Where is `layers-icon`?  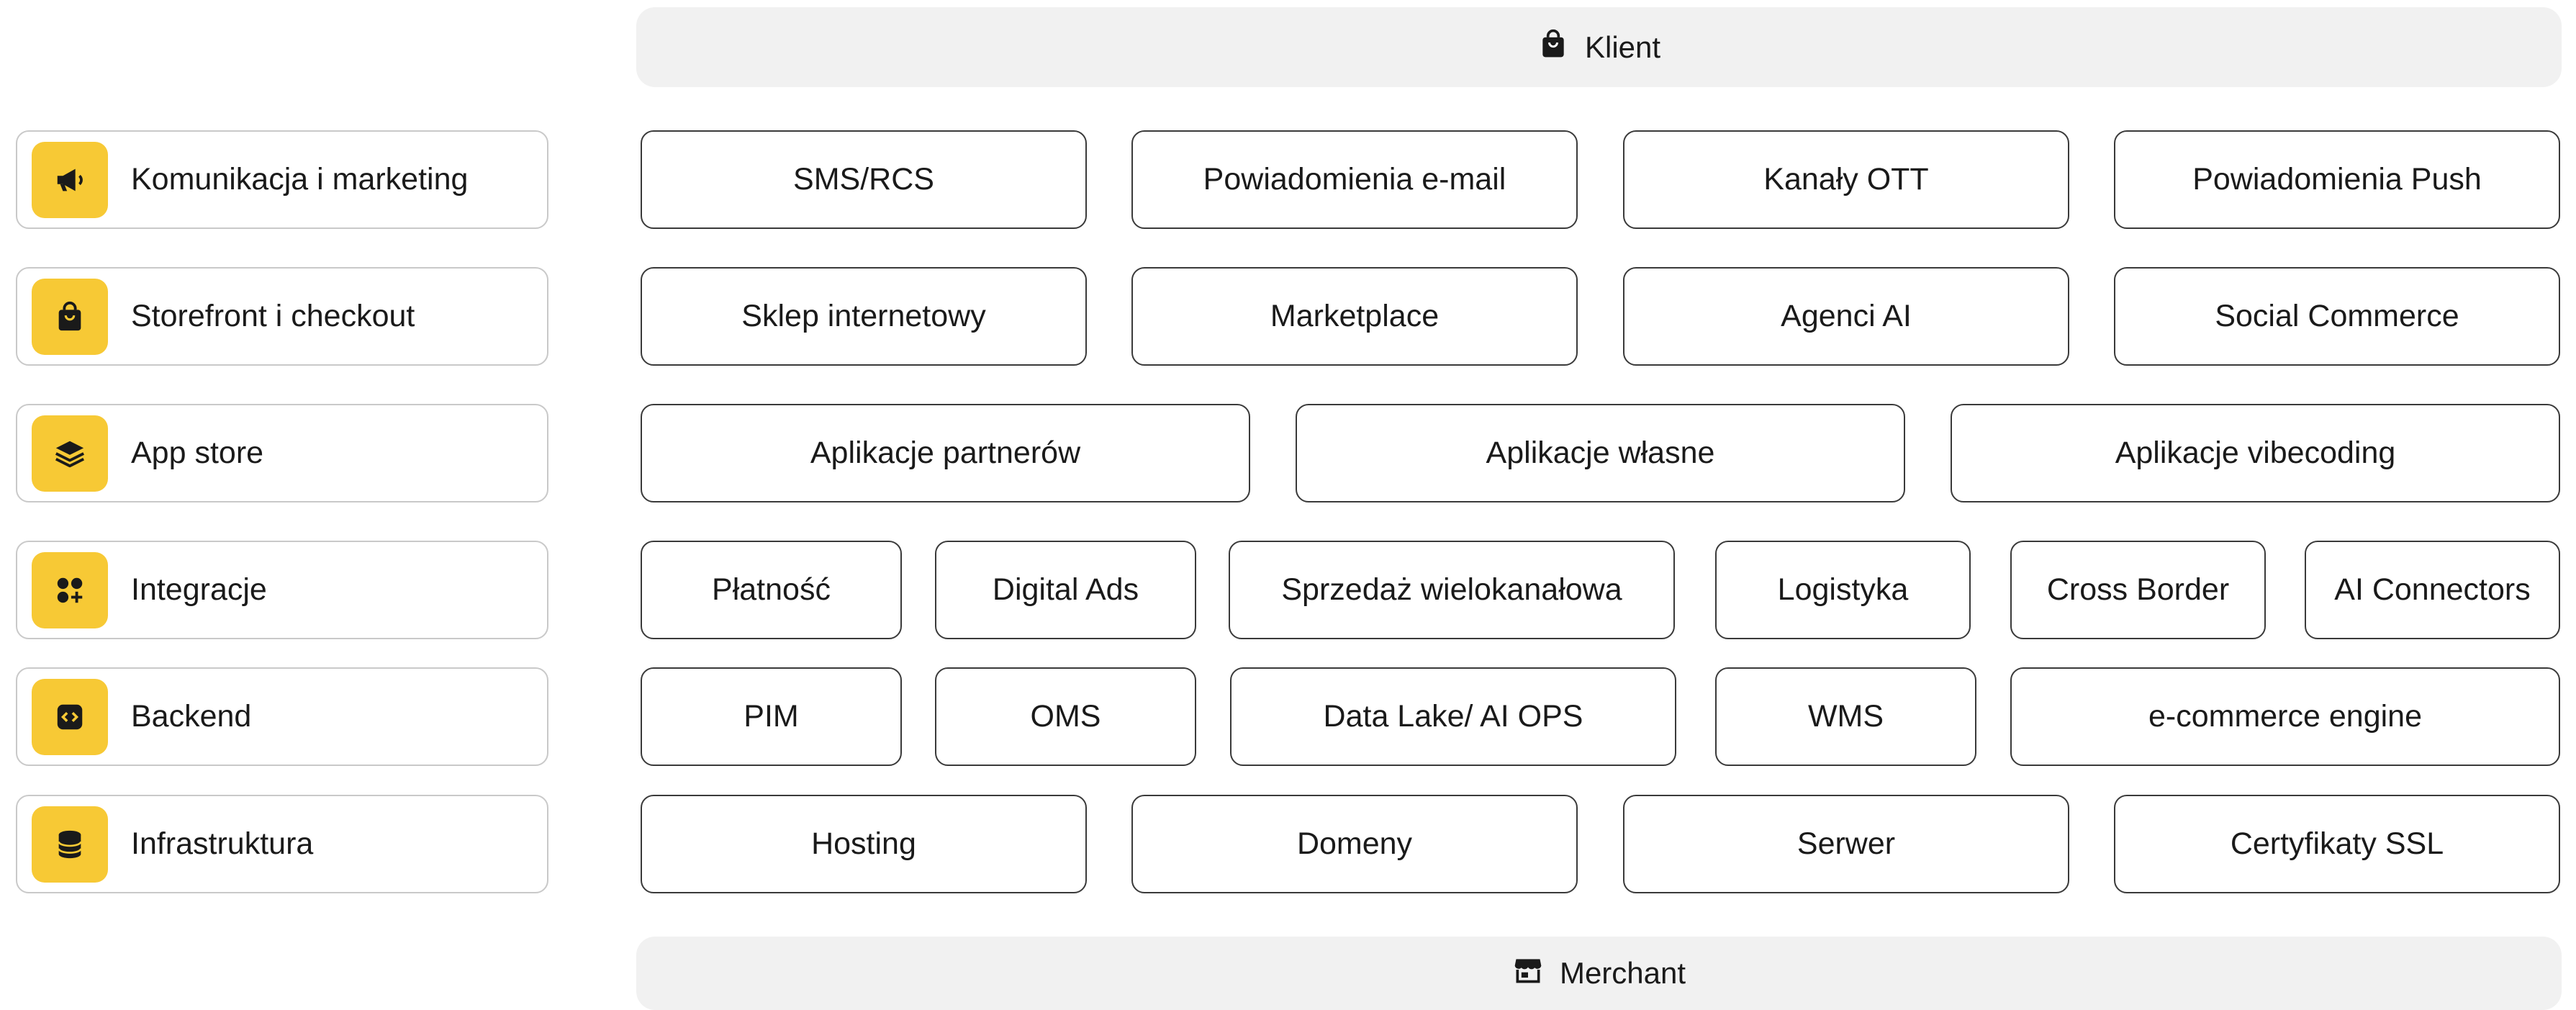 layers-icon is located at coordinates (70, 453).